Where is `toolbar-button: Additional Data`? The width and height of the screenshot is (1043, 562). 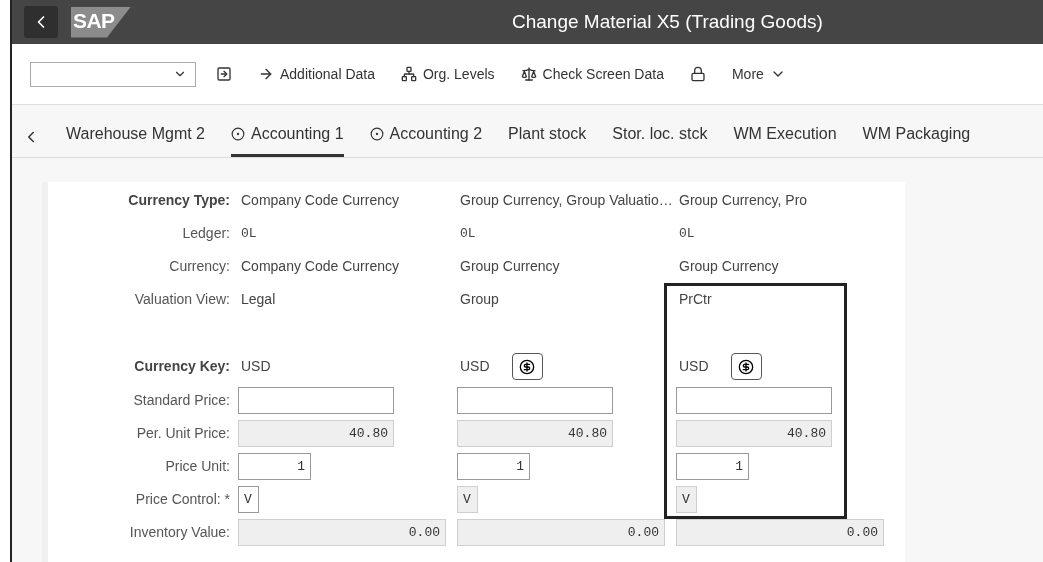
toolbar-button: Additional Data is located at coordinates (316, 74).